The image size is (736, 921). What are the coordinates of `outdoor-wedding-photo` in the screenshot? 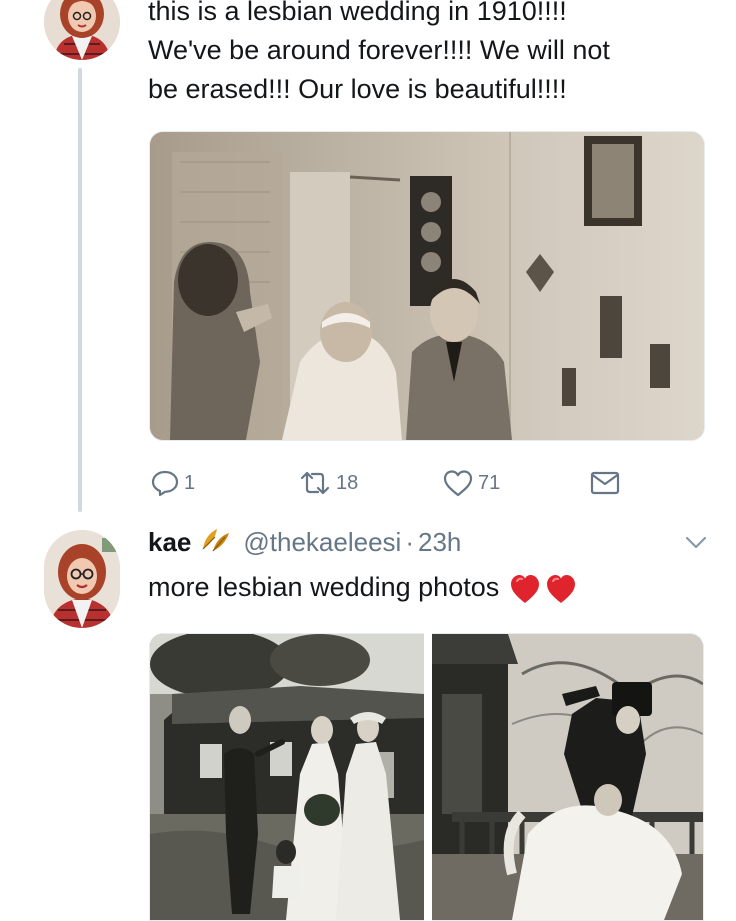 It's located at (287, 777).